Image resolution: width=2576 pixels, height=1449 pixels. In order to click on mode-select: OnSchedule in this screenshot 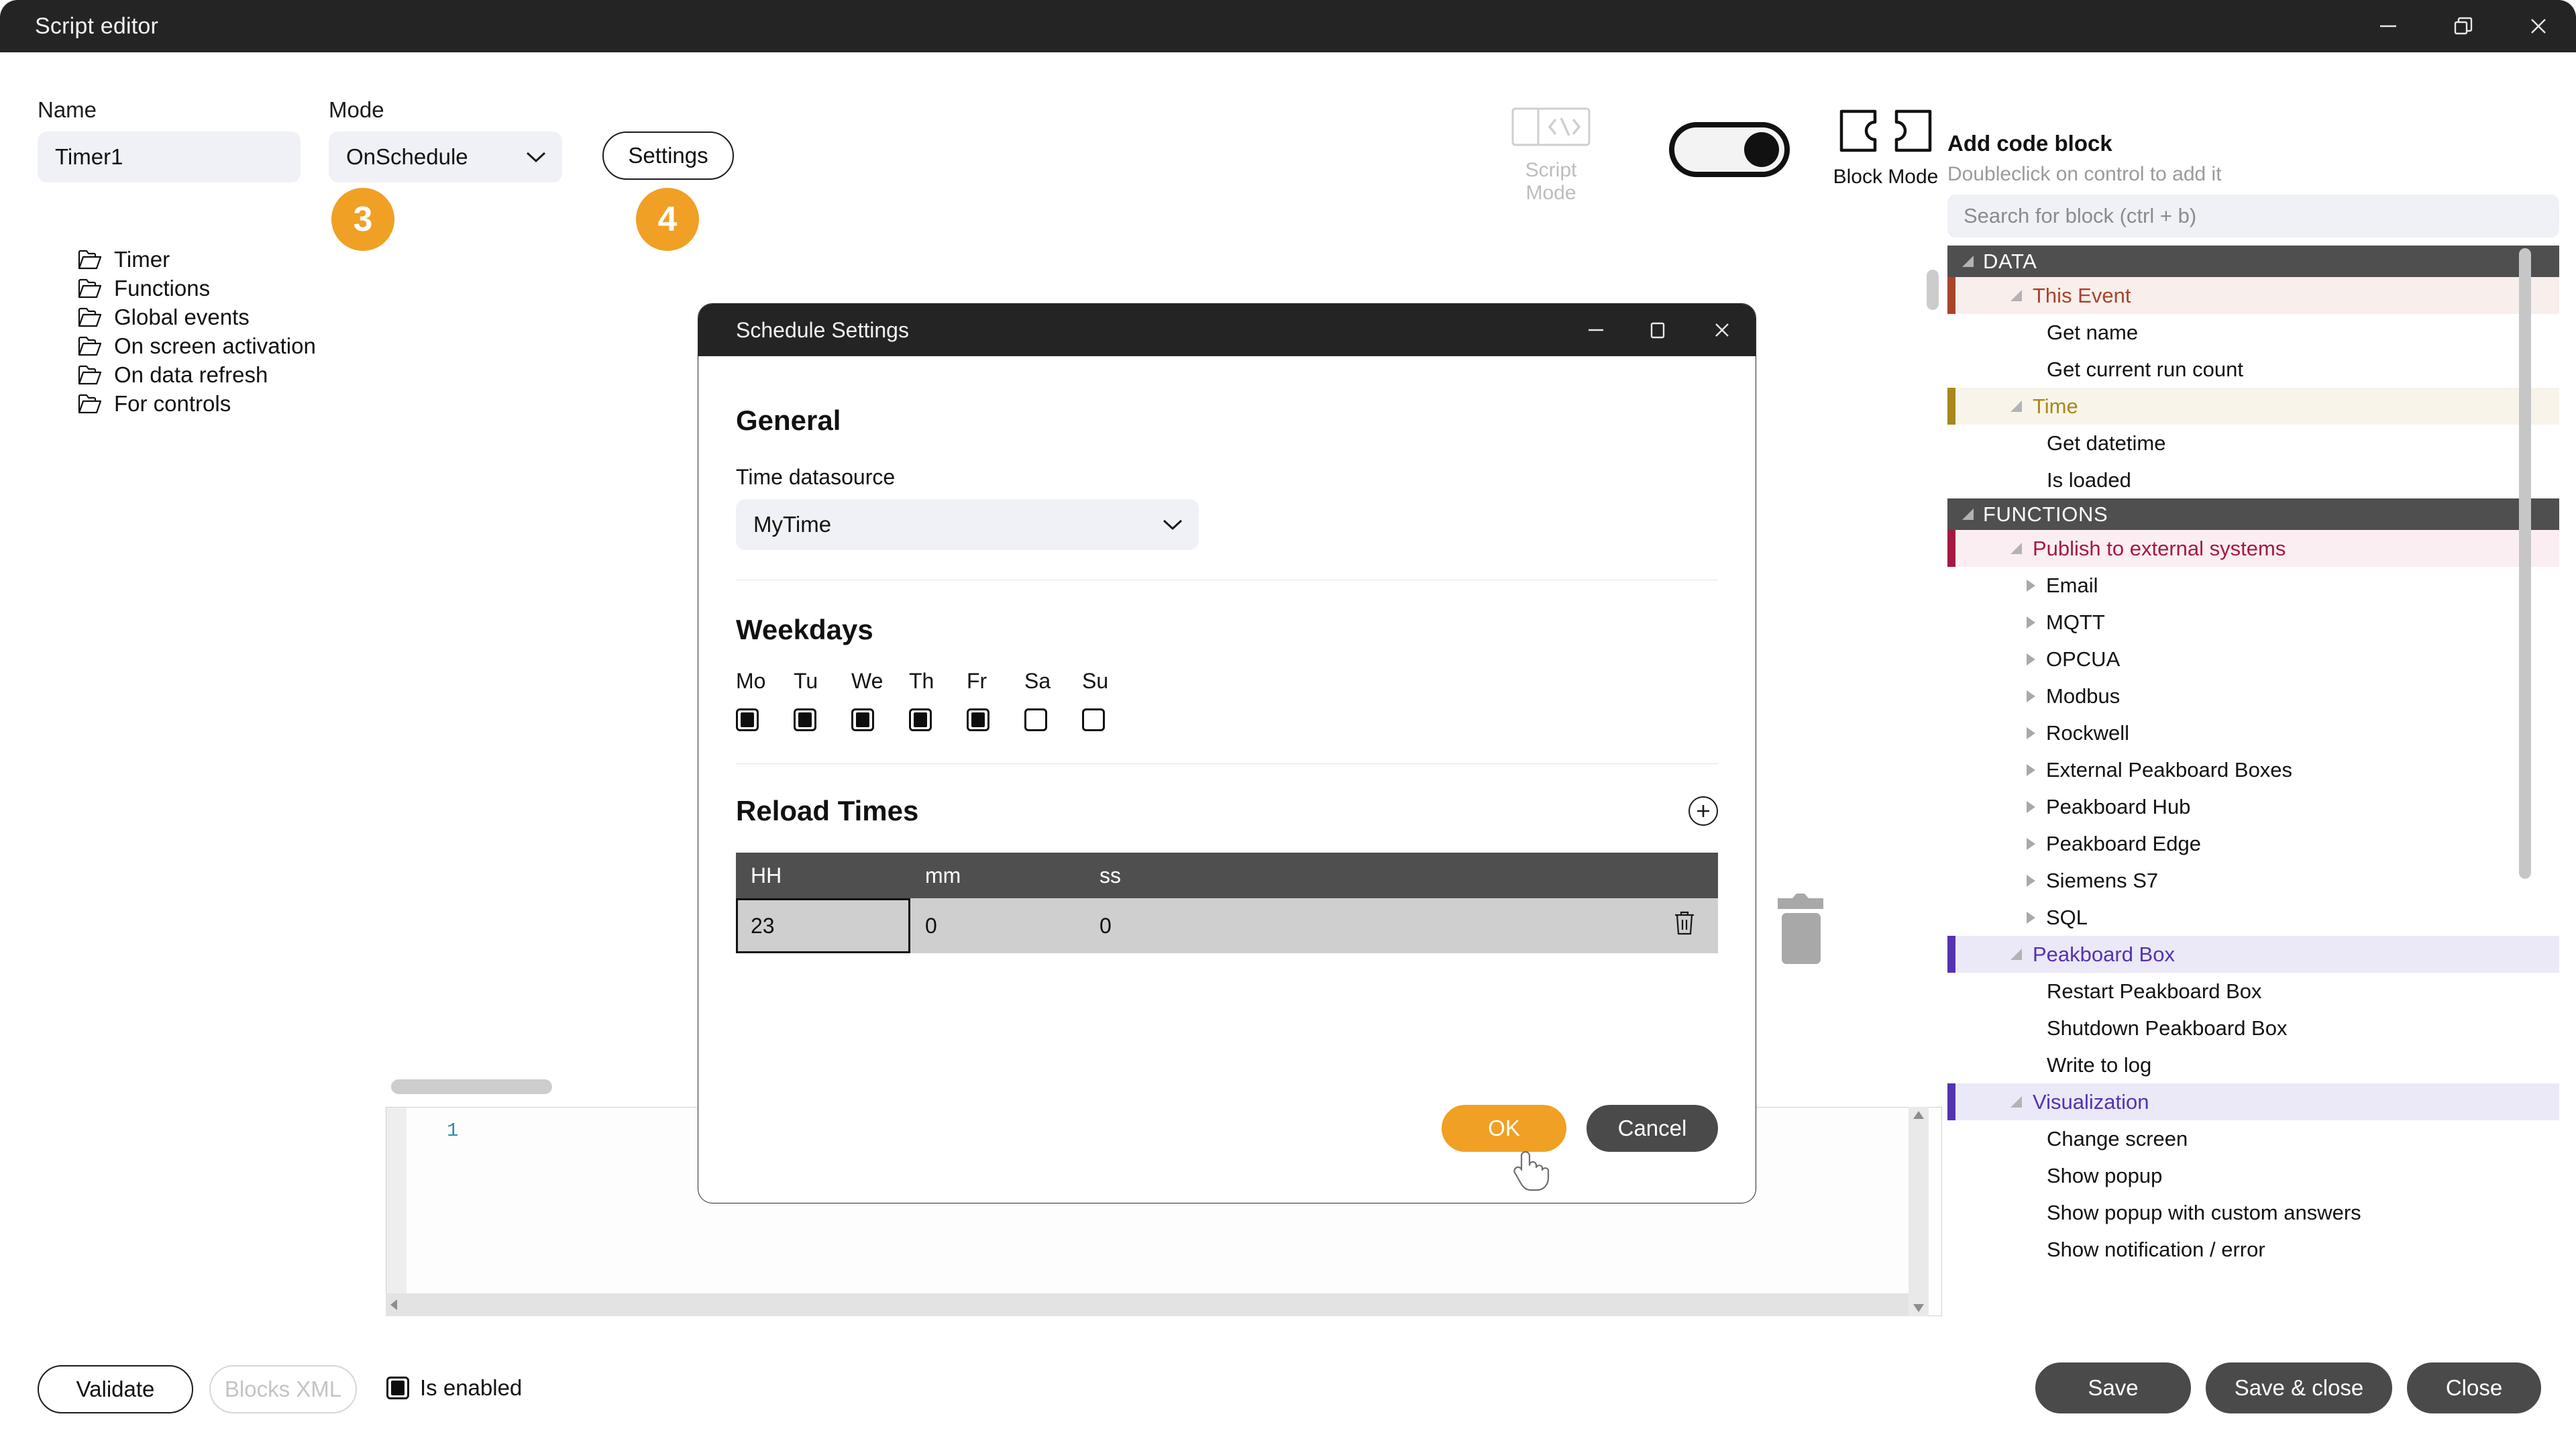, I will do `click(445, 156)`.